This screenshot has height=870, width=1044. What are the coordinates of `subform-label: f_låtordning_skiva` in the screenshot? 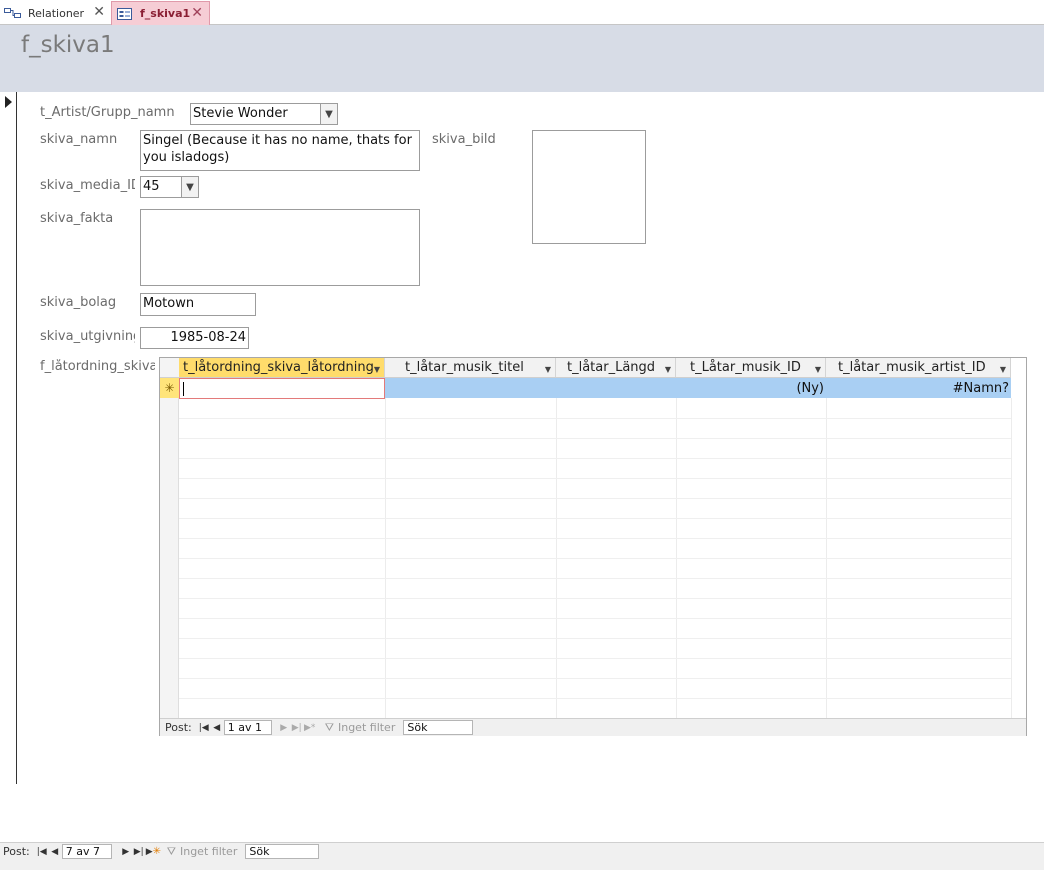 It's located at (97, 366).